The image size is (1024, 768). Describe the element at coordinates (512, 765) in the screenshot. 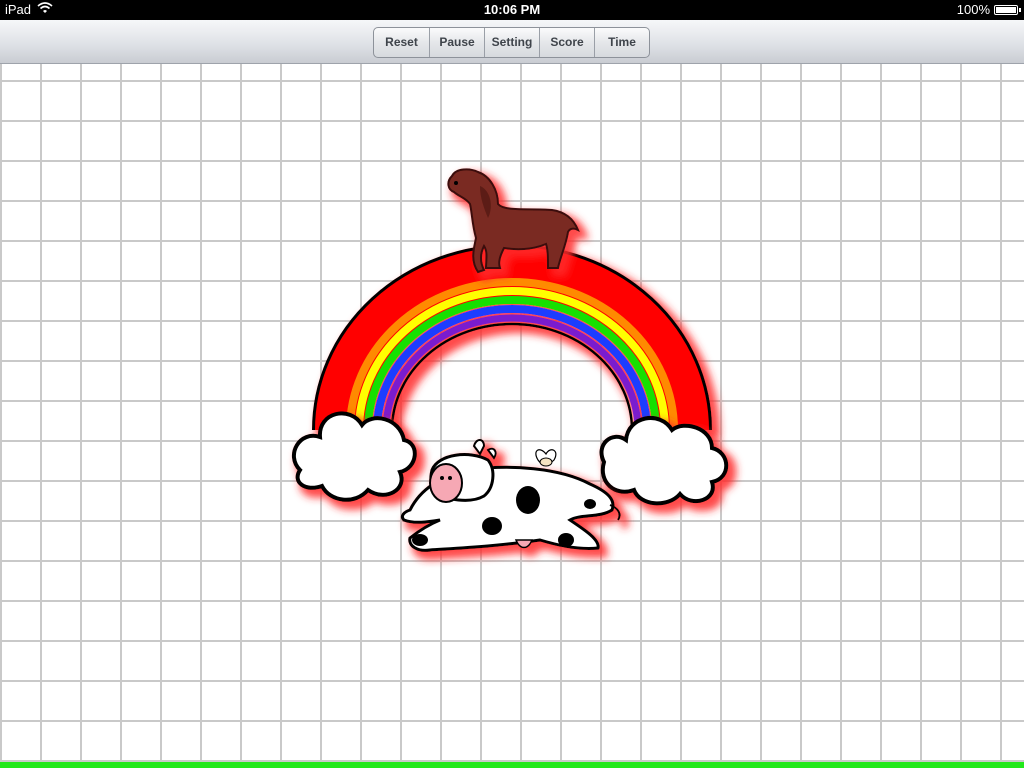

I see `bottom-progress-bar` at that location.